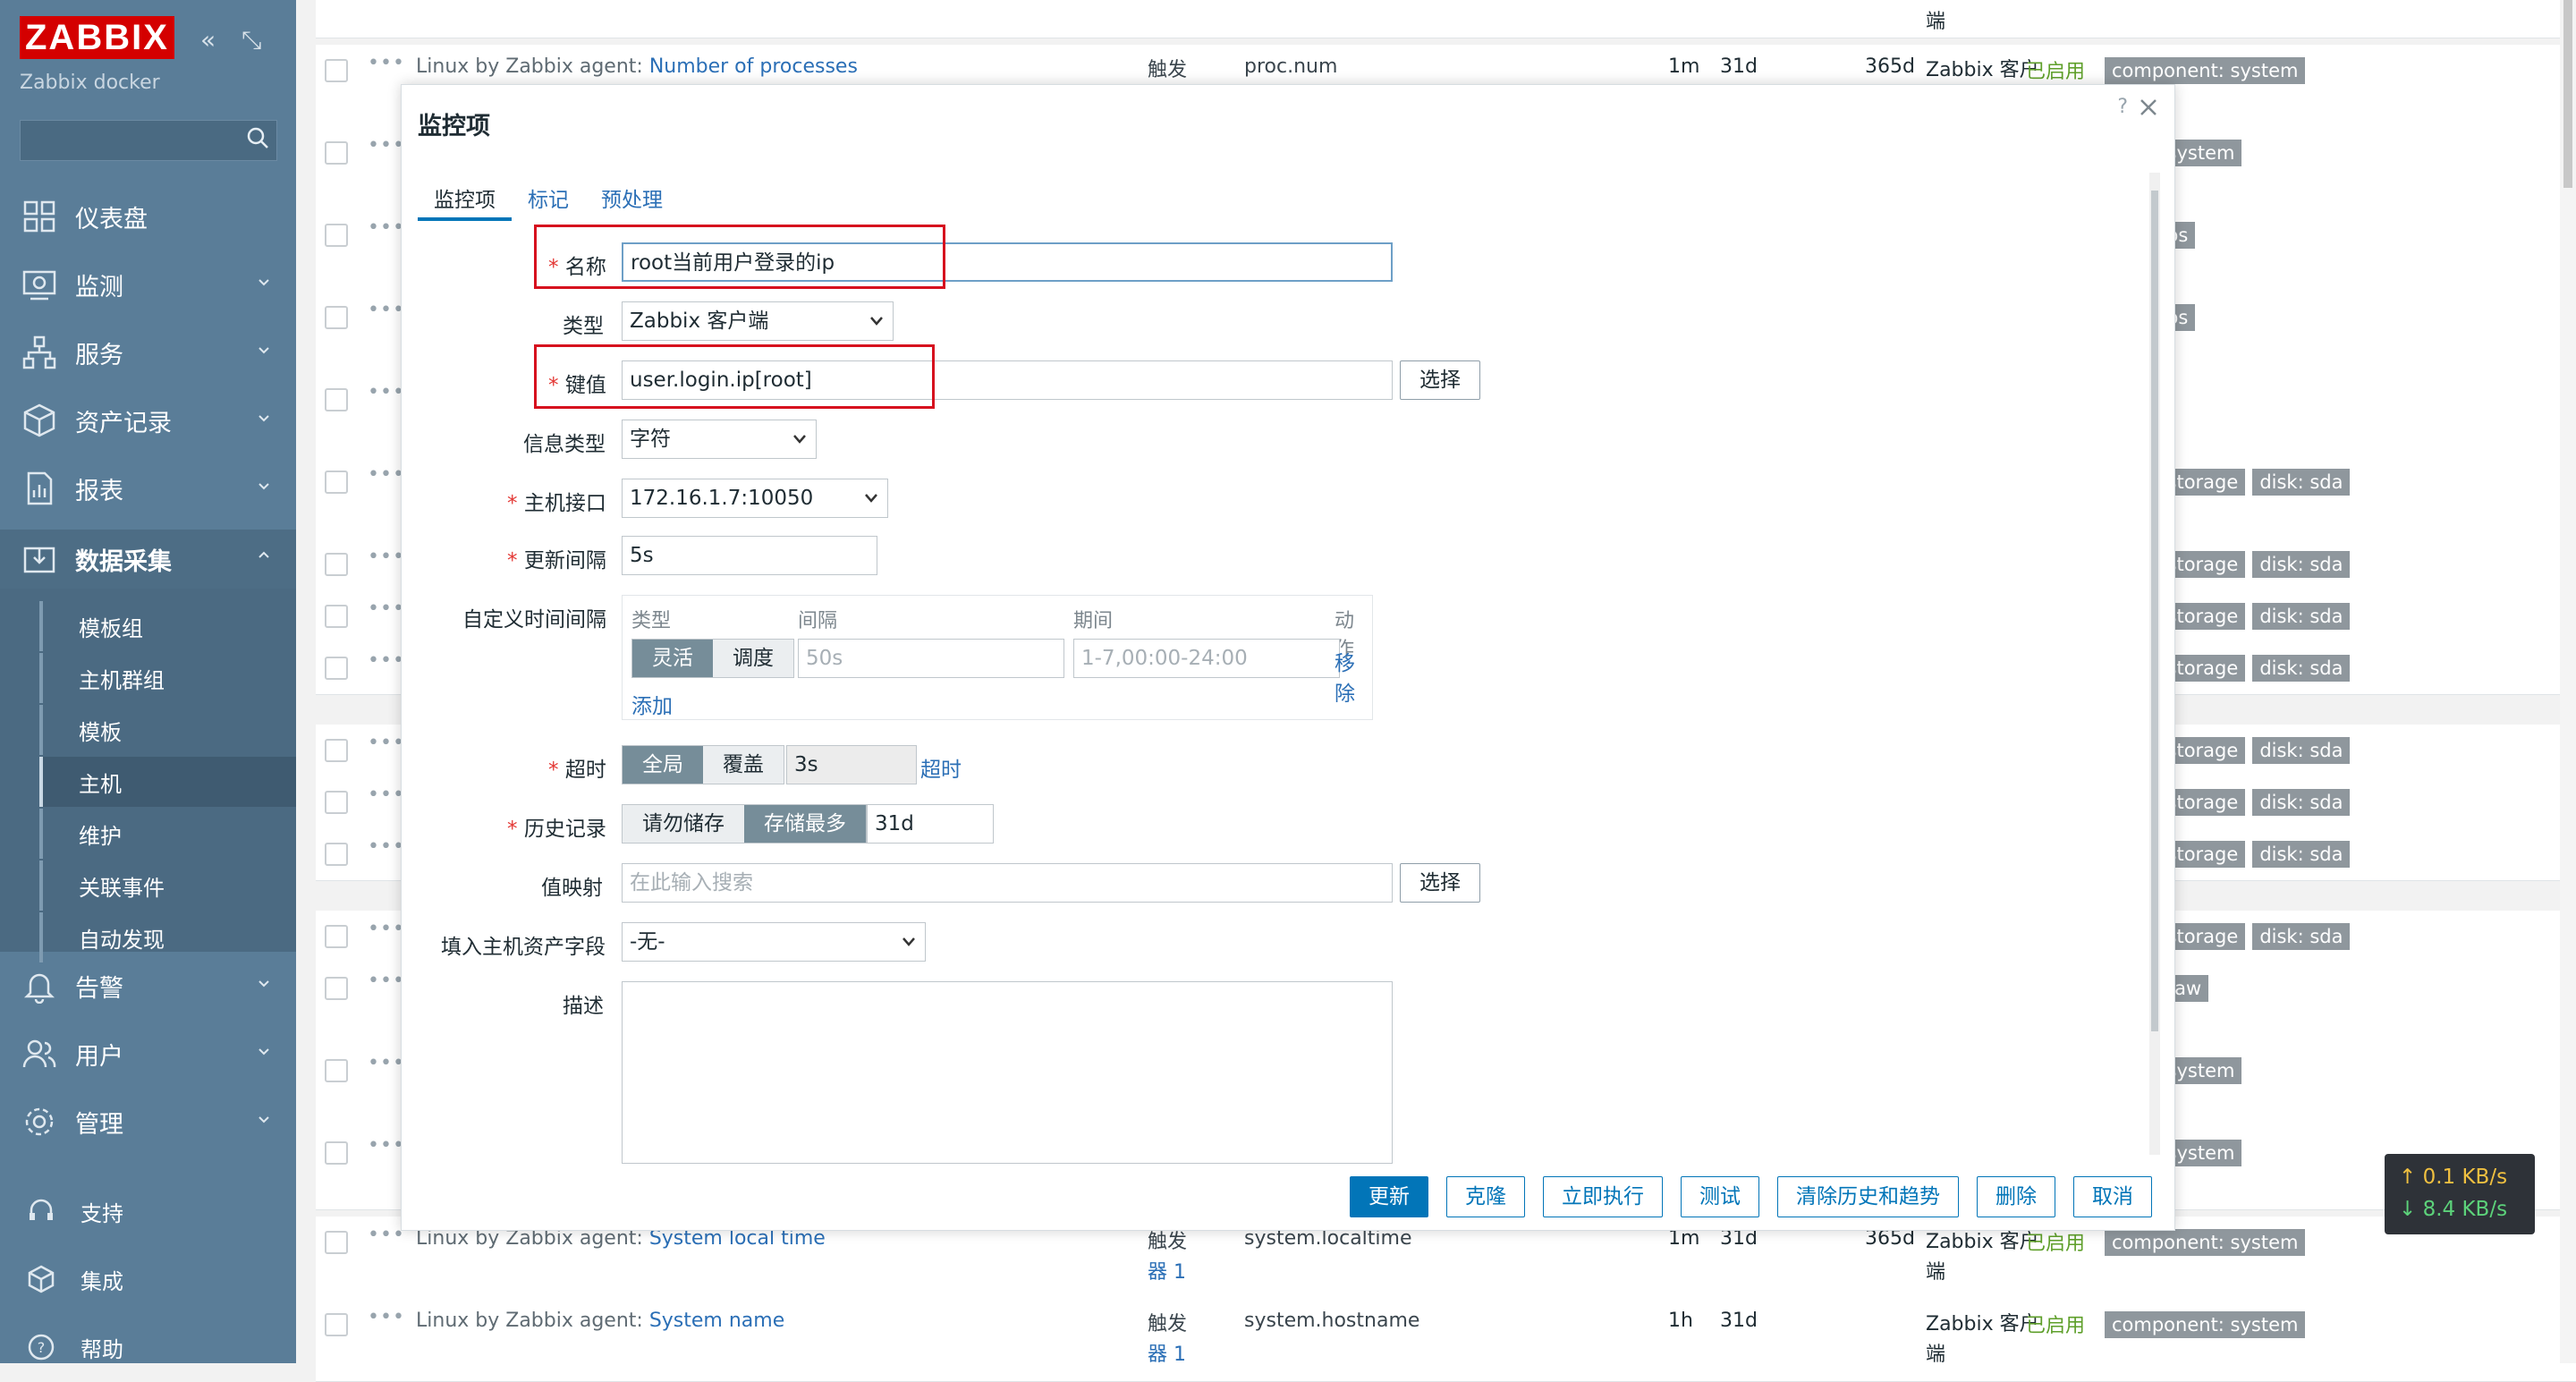  I want to click on dialog-scrollbar, so click(2154, 664).